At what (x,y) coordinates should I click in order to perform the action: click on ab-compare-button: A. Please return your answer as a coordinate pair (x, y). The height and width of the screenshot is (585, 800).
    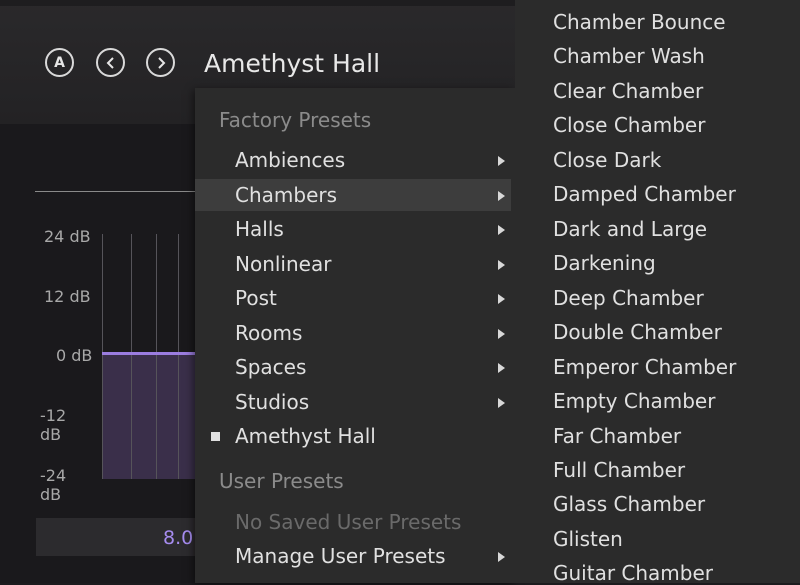
    Looking at the image, I should click on (59, 62).